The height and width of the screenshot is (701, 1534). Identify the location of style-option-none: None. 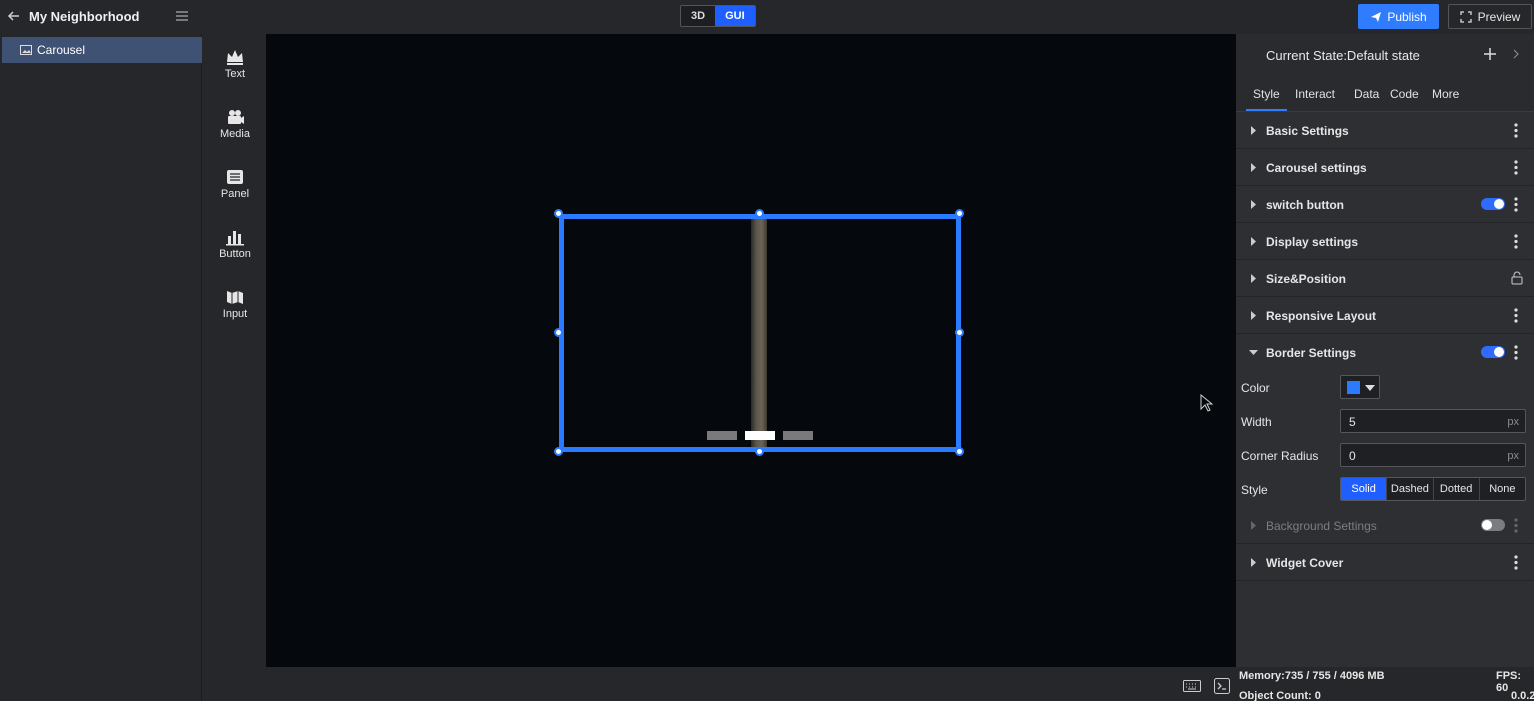
(1502, 489).